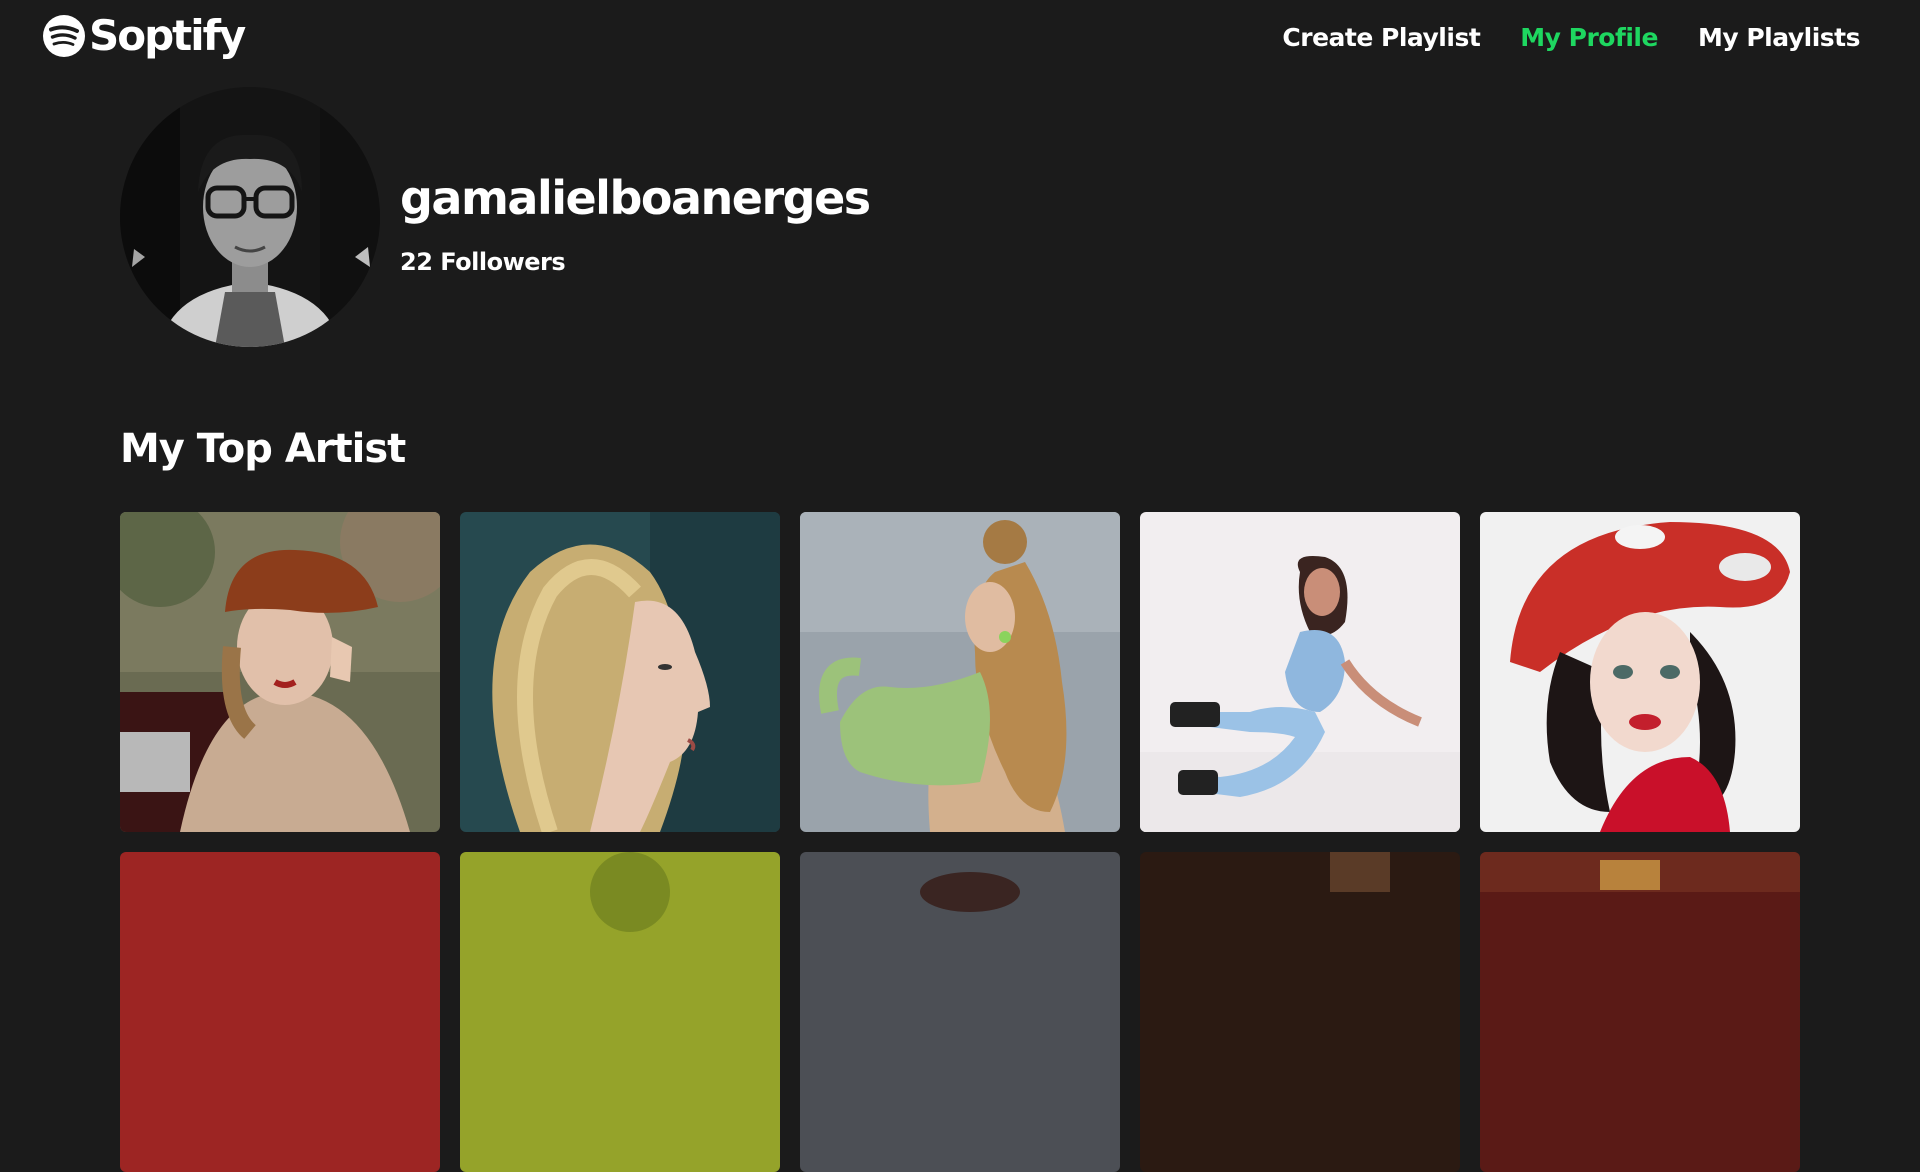 Image resolution: width=1920 pixels, height=1172 pixels. What do you see at coordinates (1381, 38) in the screenshot?
I see `nav-create-playlist: Create Playlist` at bounding box center [1381, 38].